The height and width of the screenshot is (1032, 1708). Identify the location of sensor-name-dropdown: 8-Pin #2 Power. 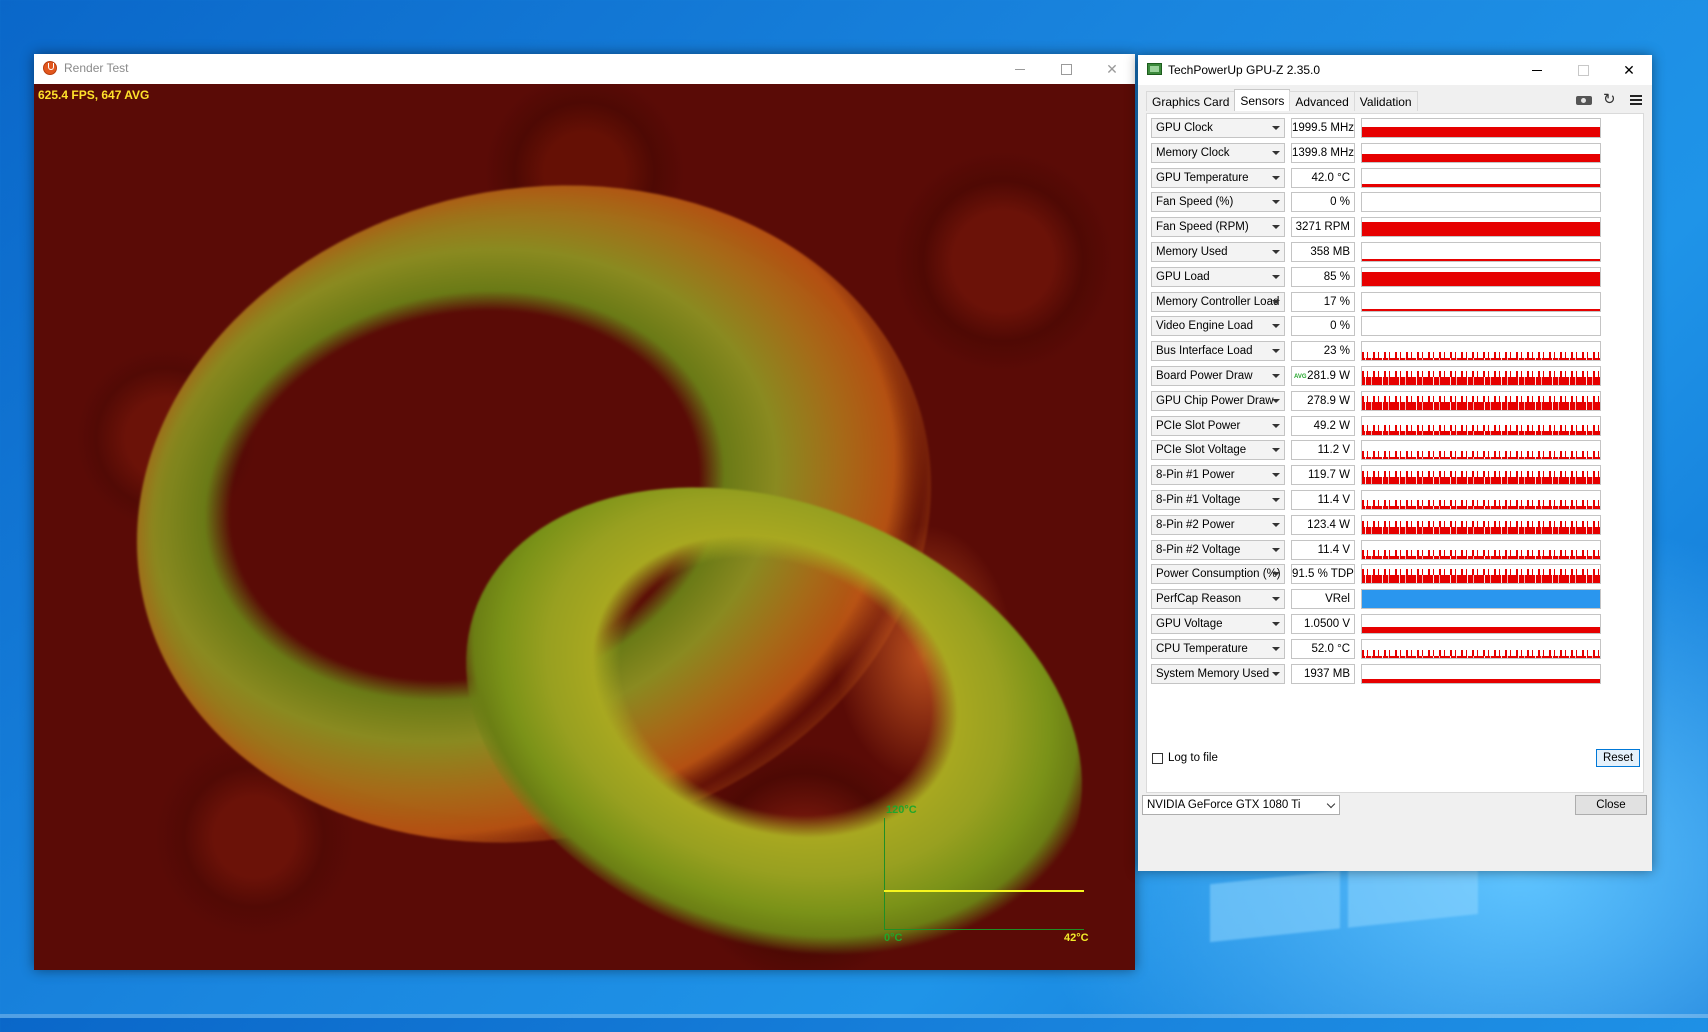
(1218, 524).